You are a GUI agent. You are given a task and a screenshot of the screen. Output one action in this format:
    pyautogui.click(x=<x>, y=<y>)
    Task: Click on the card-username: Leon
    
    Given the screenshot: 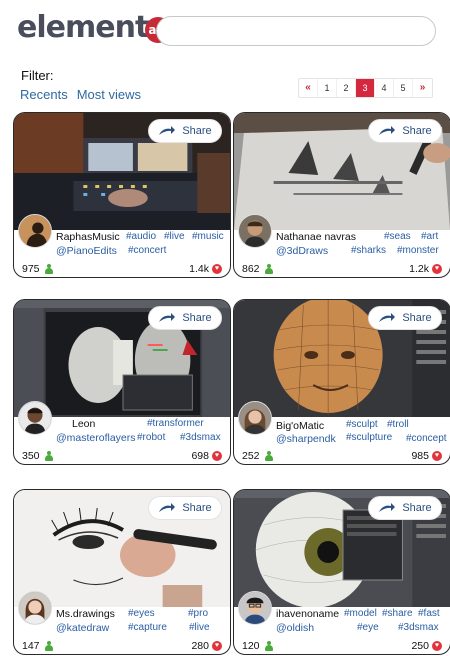 What is the action you would take?
    pyautogui.click(x=83, y=424)
    